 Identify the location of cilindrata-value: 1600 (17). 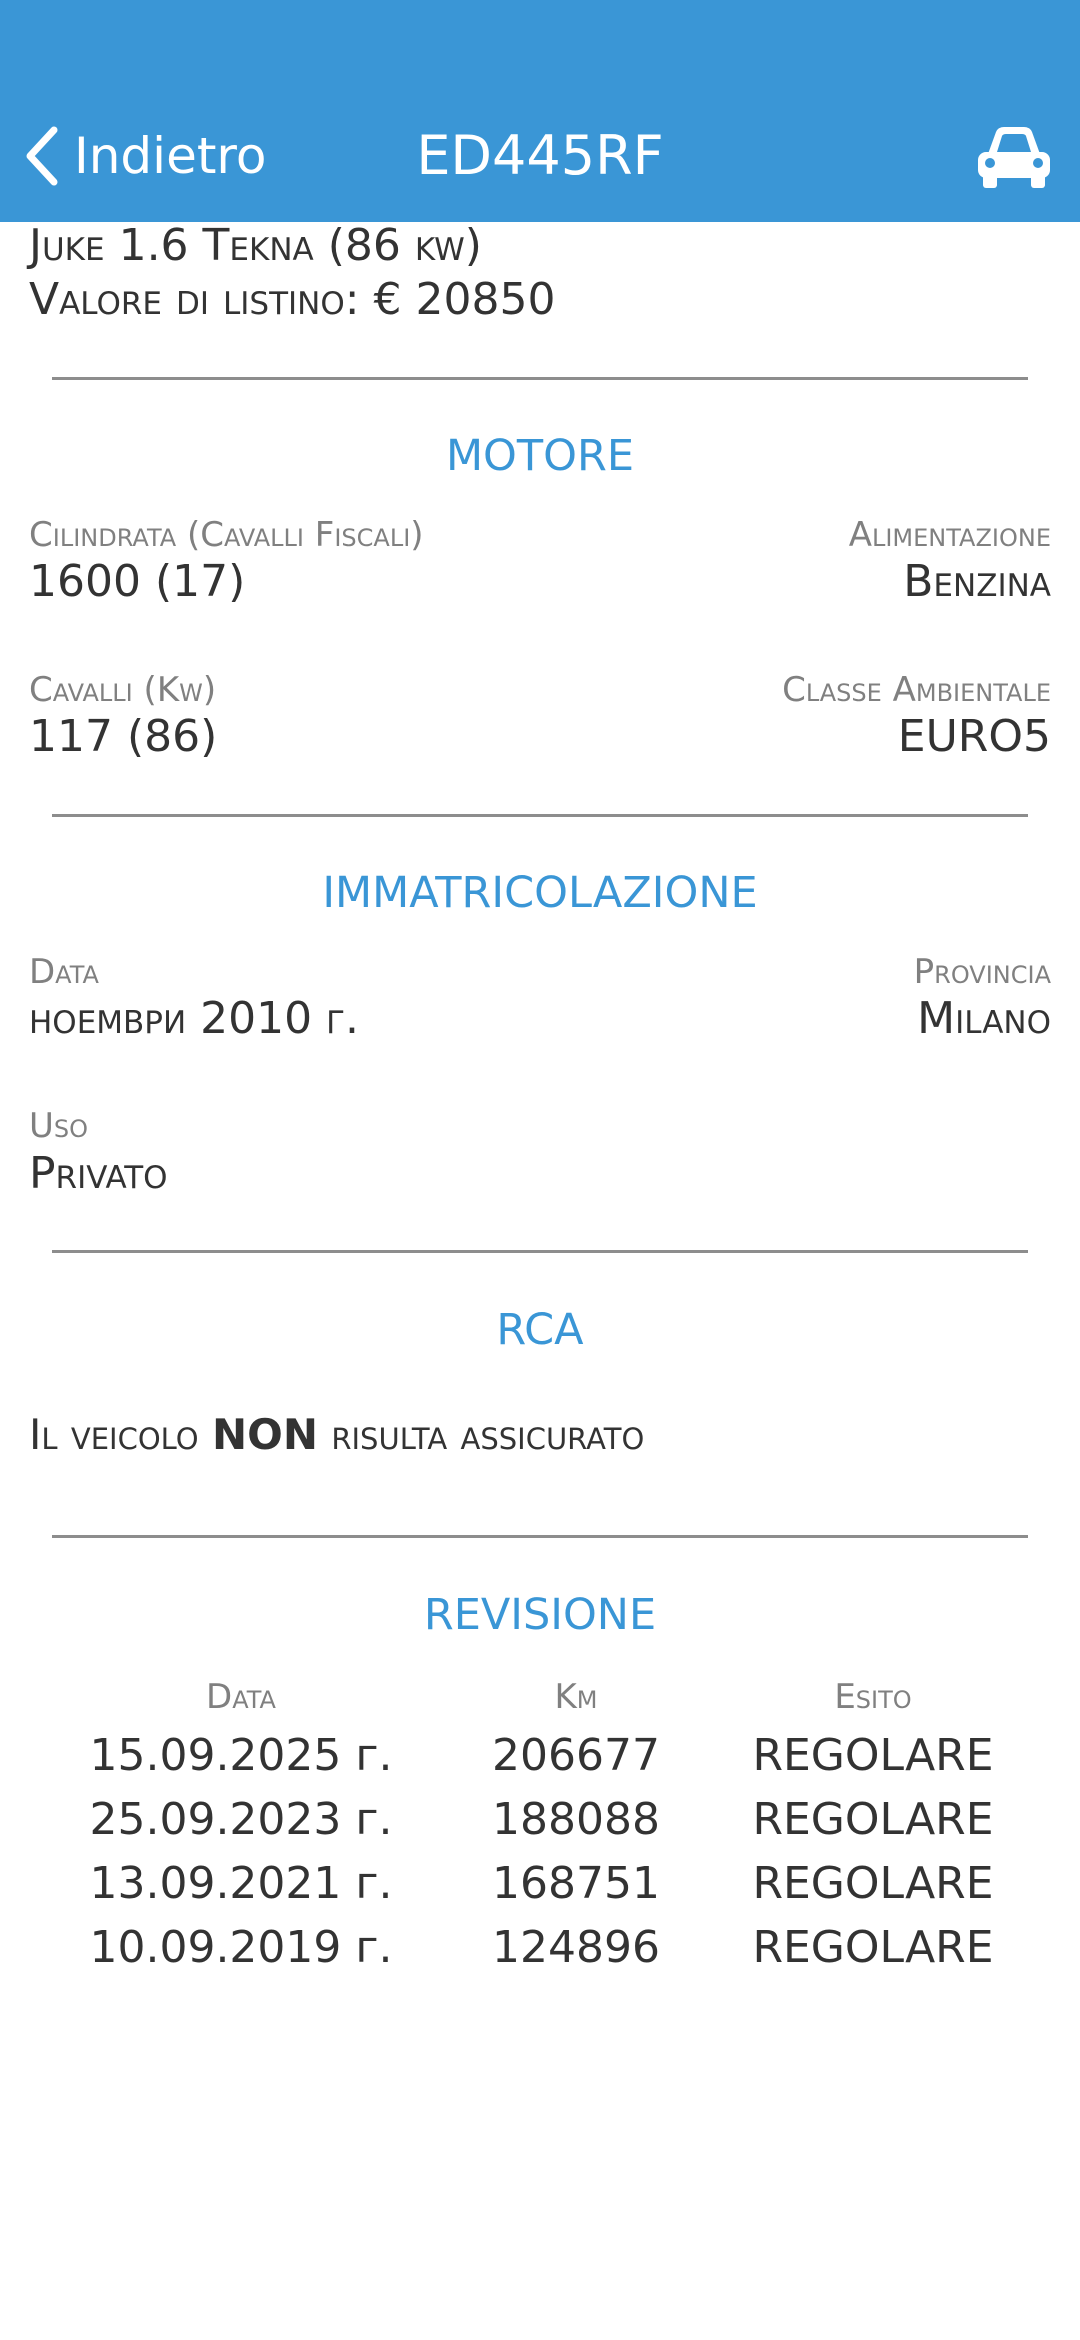
(137, 581).